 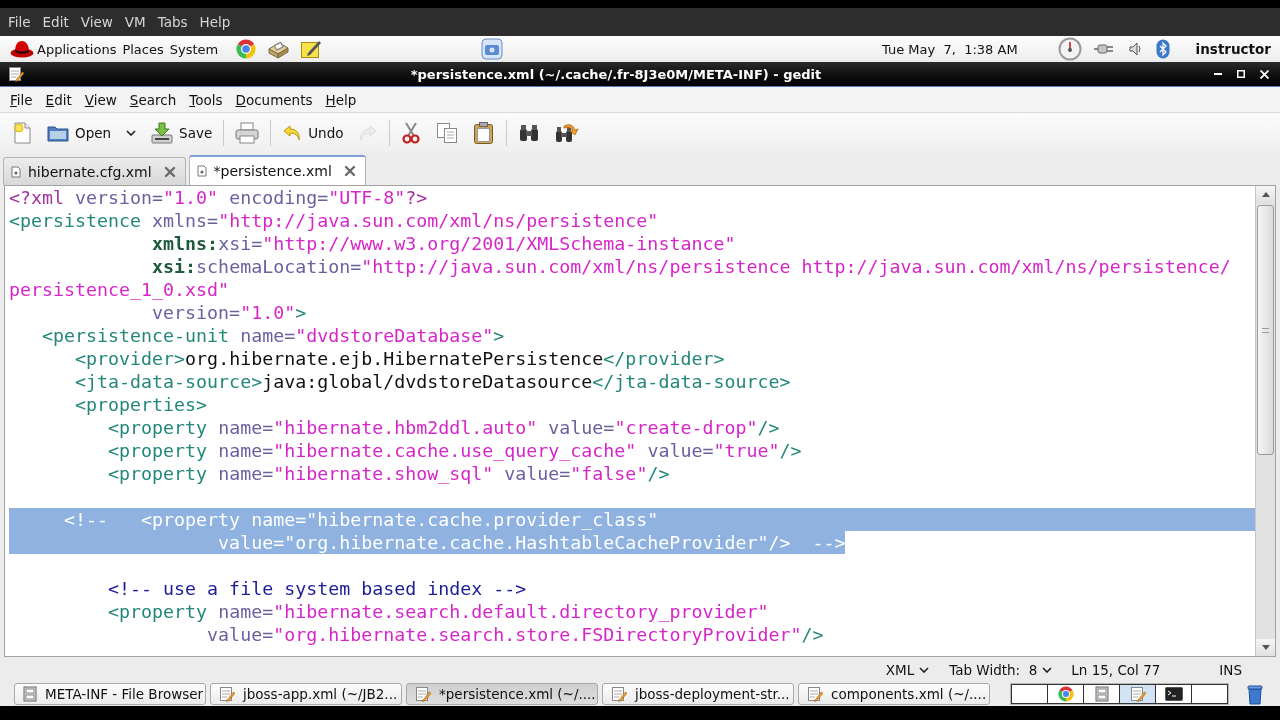 I want to click on vm-menu-item: Tabs, so click(x=172, y=22).